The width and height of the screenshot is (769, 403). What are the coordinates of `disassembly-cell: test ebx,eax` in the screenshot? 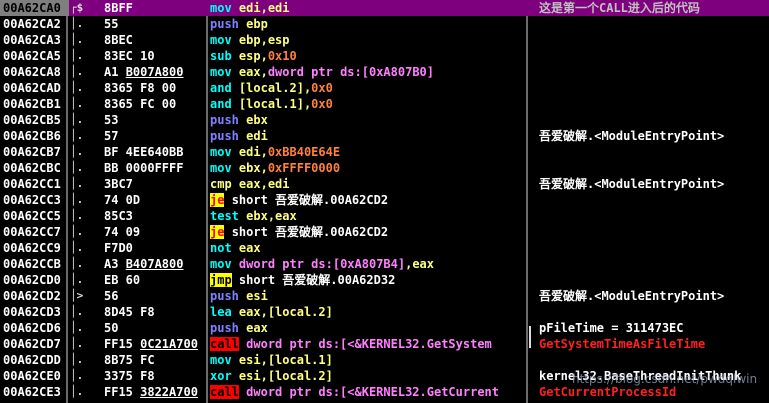 It's located at (367, 216).